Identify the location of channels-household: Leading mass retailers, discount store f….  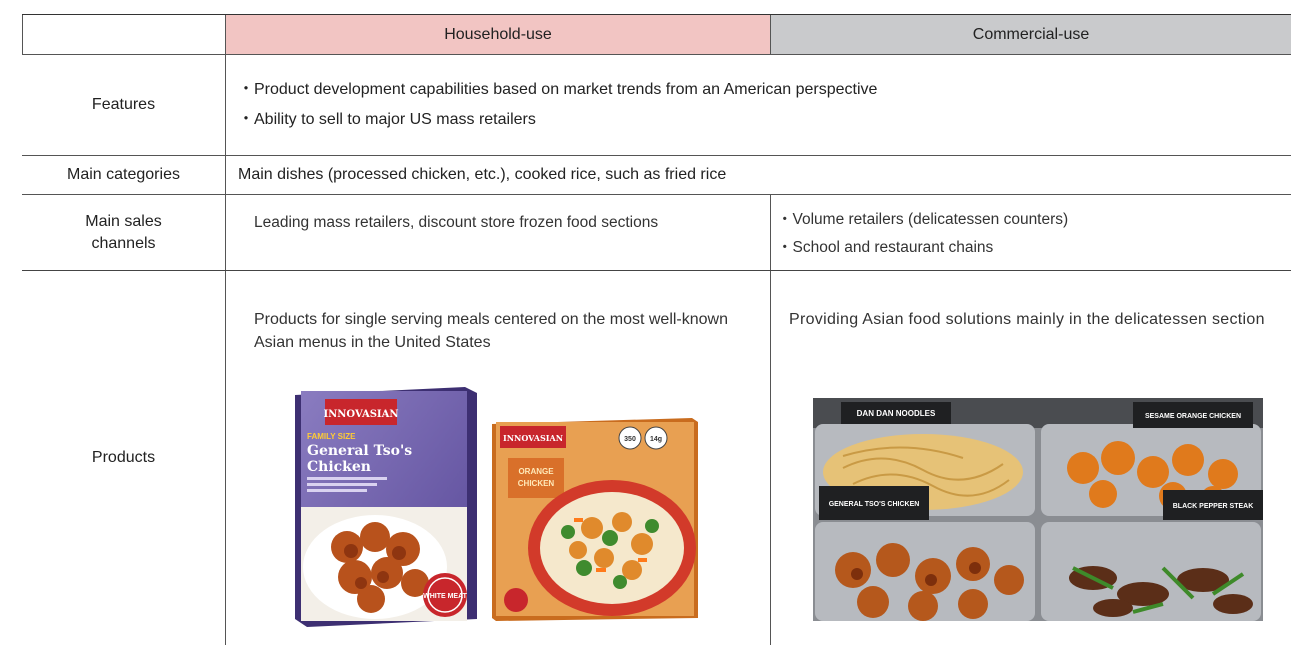
(498, 232).